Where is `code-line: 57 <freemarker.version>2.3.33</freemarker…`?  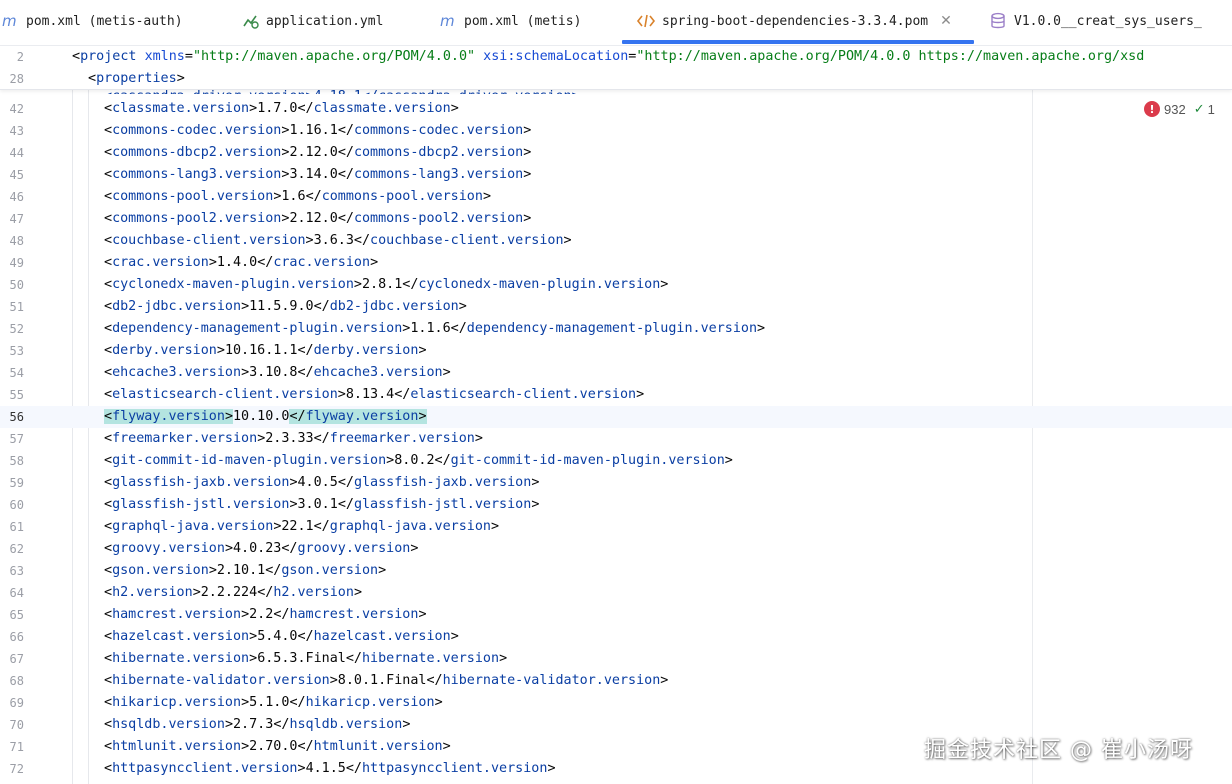
code-line: 57 <freemarker.version>2.3.33</freemarker… is located at coordinates (616, 439).